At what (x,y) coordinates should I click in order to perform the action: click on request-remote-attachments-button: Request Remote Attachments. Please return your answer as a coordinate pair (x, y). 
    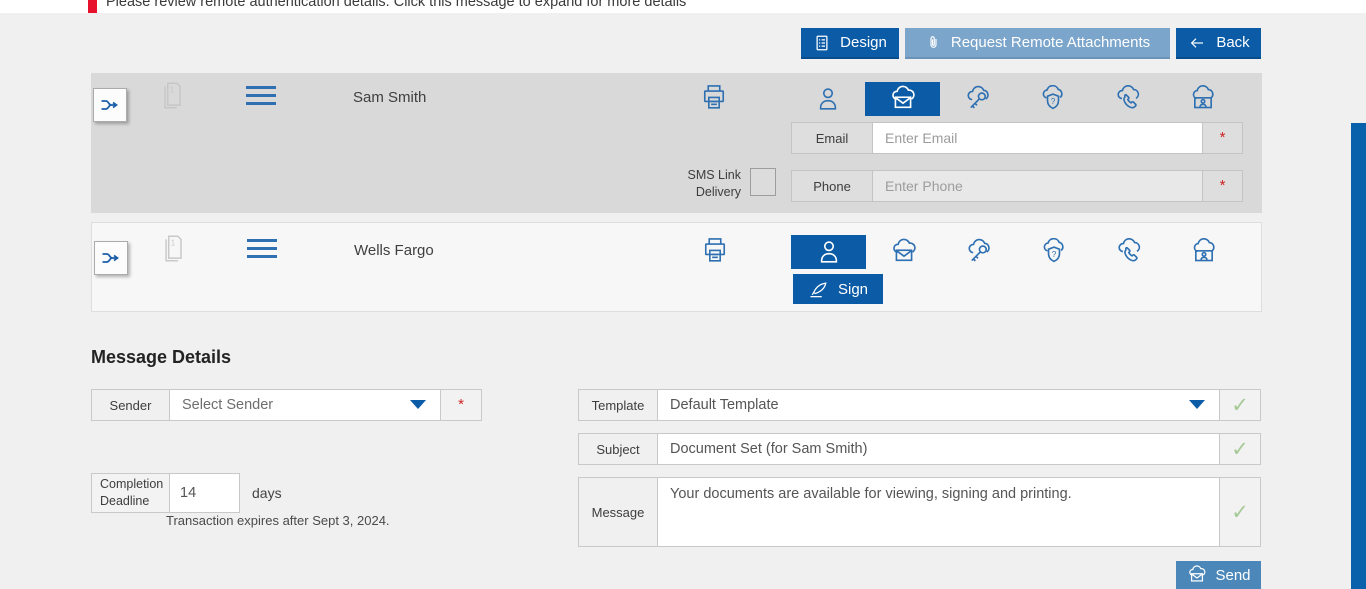
    Looking at the image, I should click on (1037, 43).